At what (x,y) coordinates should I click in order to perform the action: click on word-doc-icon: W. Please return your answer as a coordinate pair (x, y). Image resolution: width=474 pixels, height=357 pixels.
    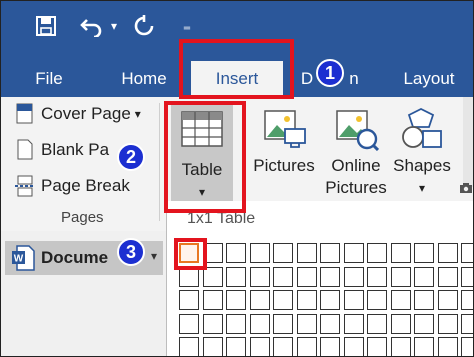
    Looking at the image, I should click on (23, 258).